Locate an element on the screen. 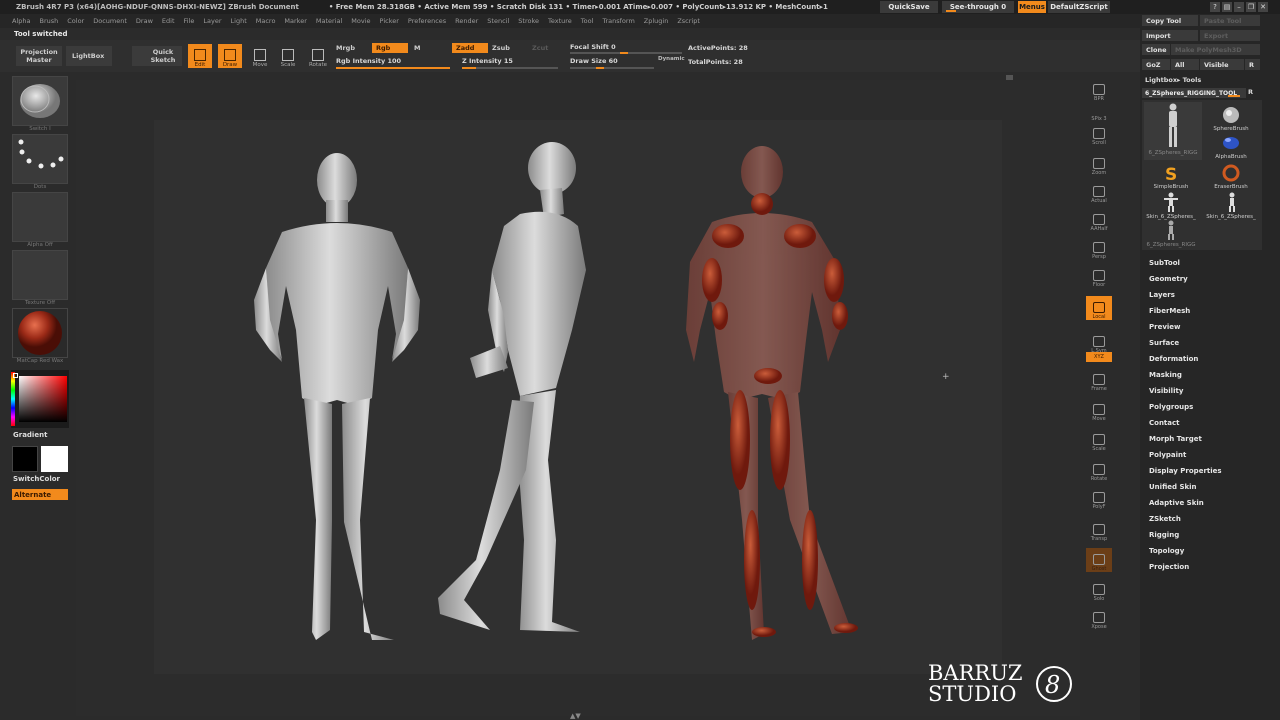 Image resolution: width=1280 pixels, height=720 pixels. zcut-toggle: Zcut is located at coordinates (540, 48).